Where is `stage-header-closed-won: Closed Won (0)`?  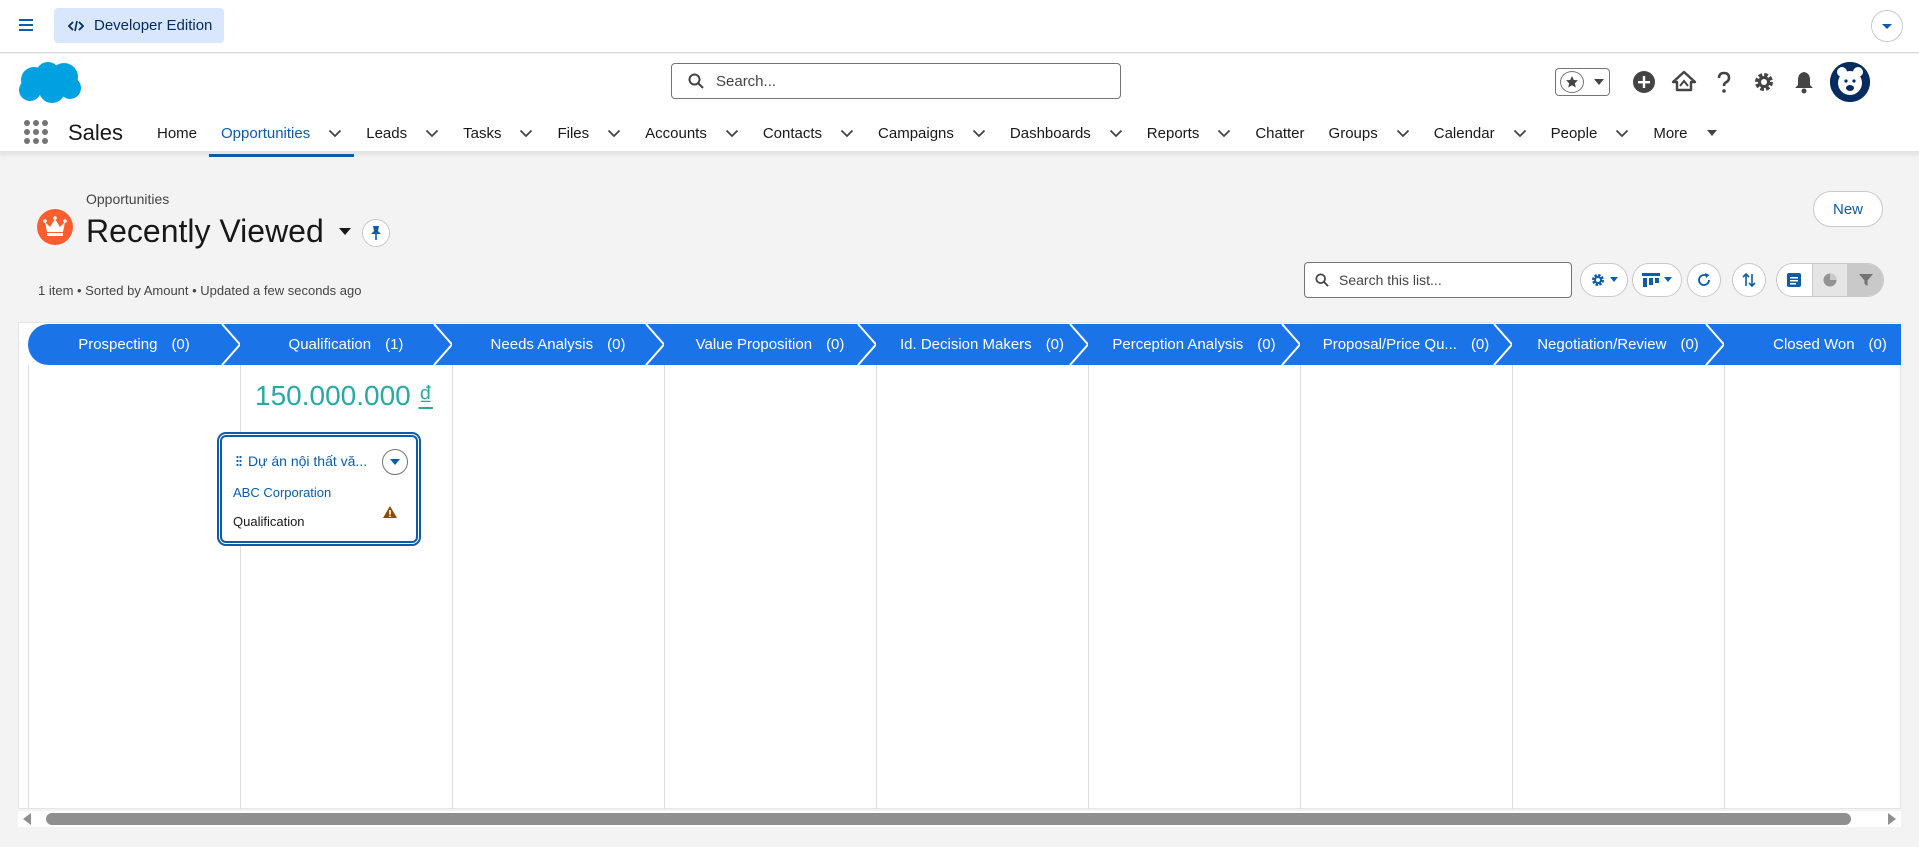
stage-header-closed-won: Closed Won (0) is located at coordinates (1812, 344).